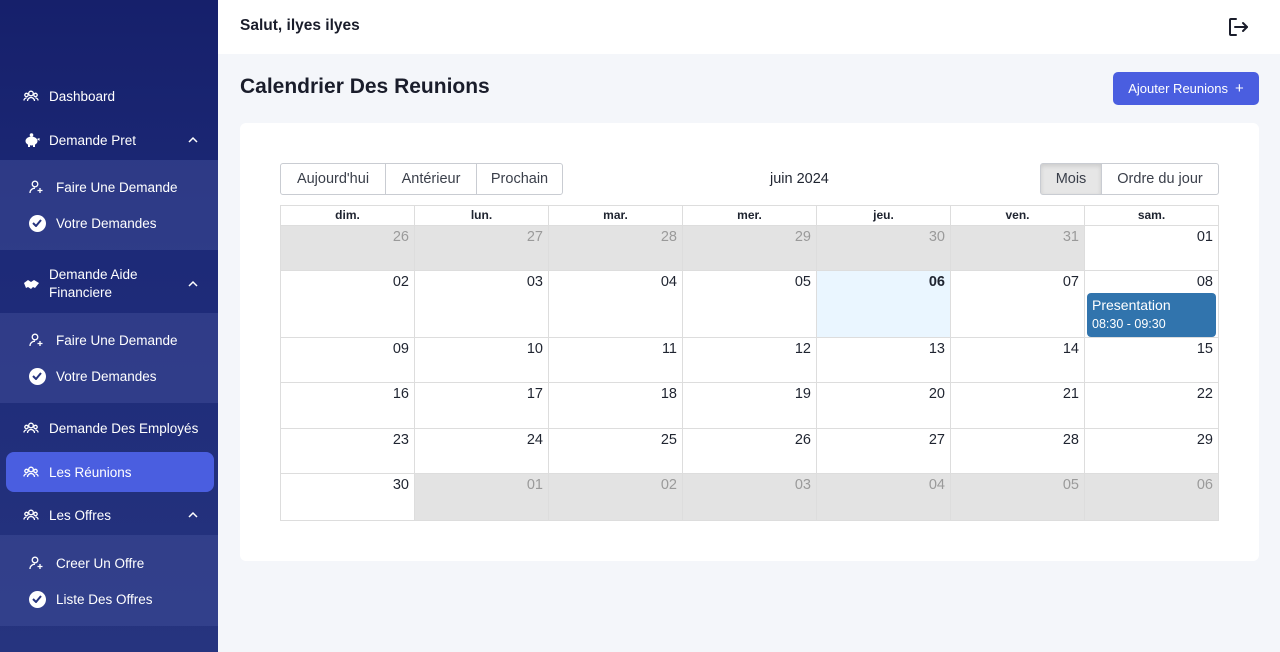 The width and height of the screenshot is (1280, 652). Describe the element at coordinates (1151, 497) in the screenshot. I see `day-cell: 06` at that location.